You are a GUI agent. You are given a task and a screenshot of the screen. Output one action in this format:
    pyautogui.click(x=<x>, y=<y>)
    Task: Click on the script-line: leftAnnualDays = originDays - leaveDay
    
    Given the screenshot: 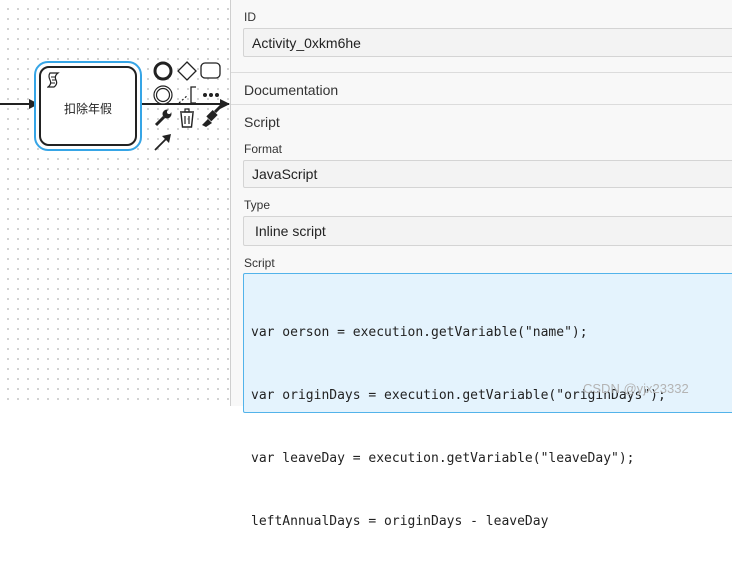 What is the action you would take?
    pyautogui.click(x=400, y=521)
    